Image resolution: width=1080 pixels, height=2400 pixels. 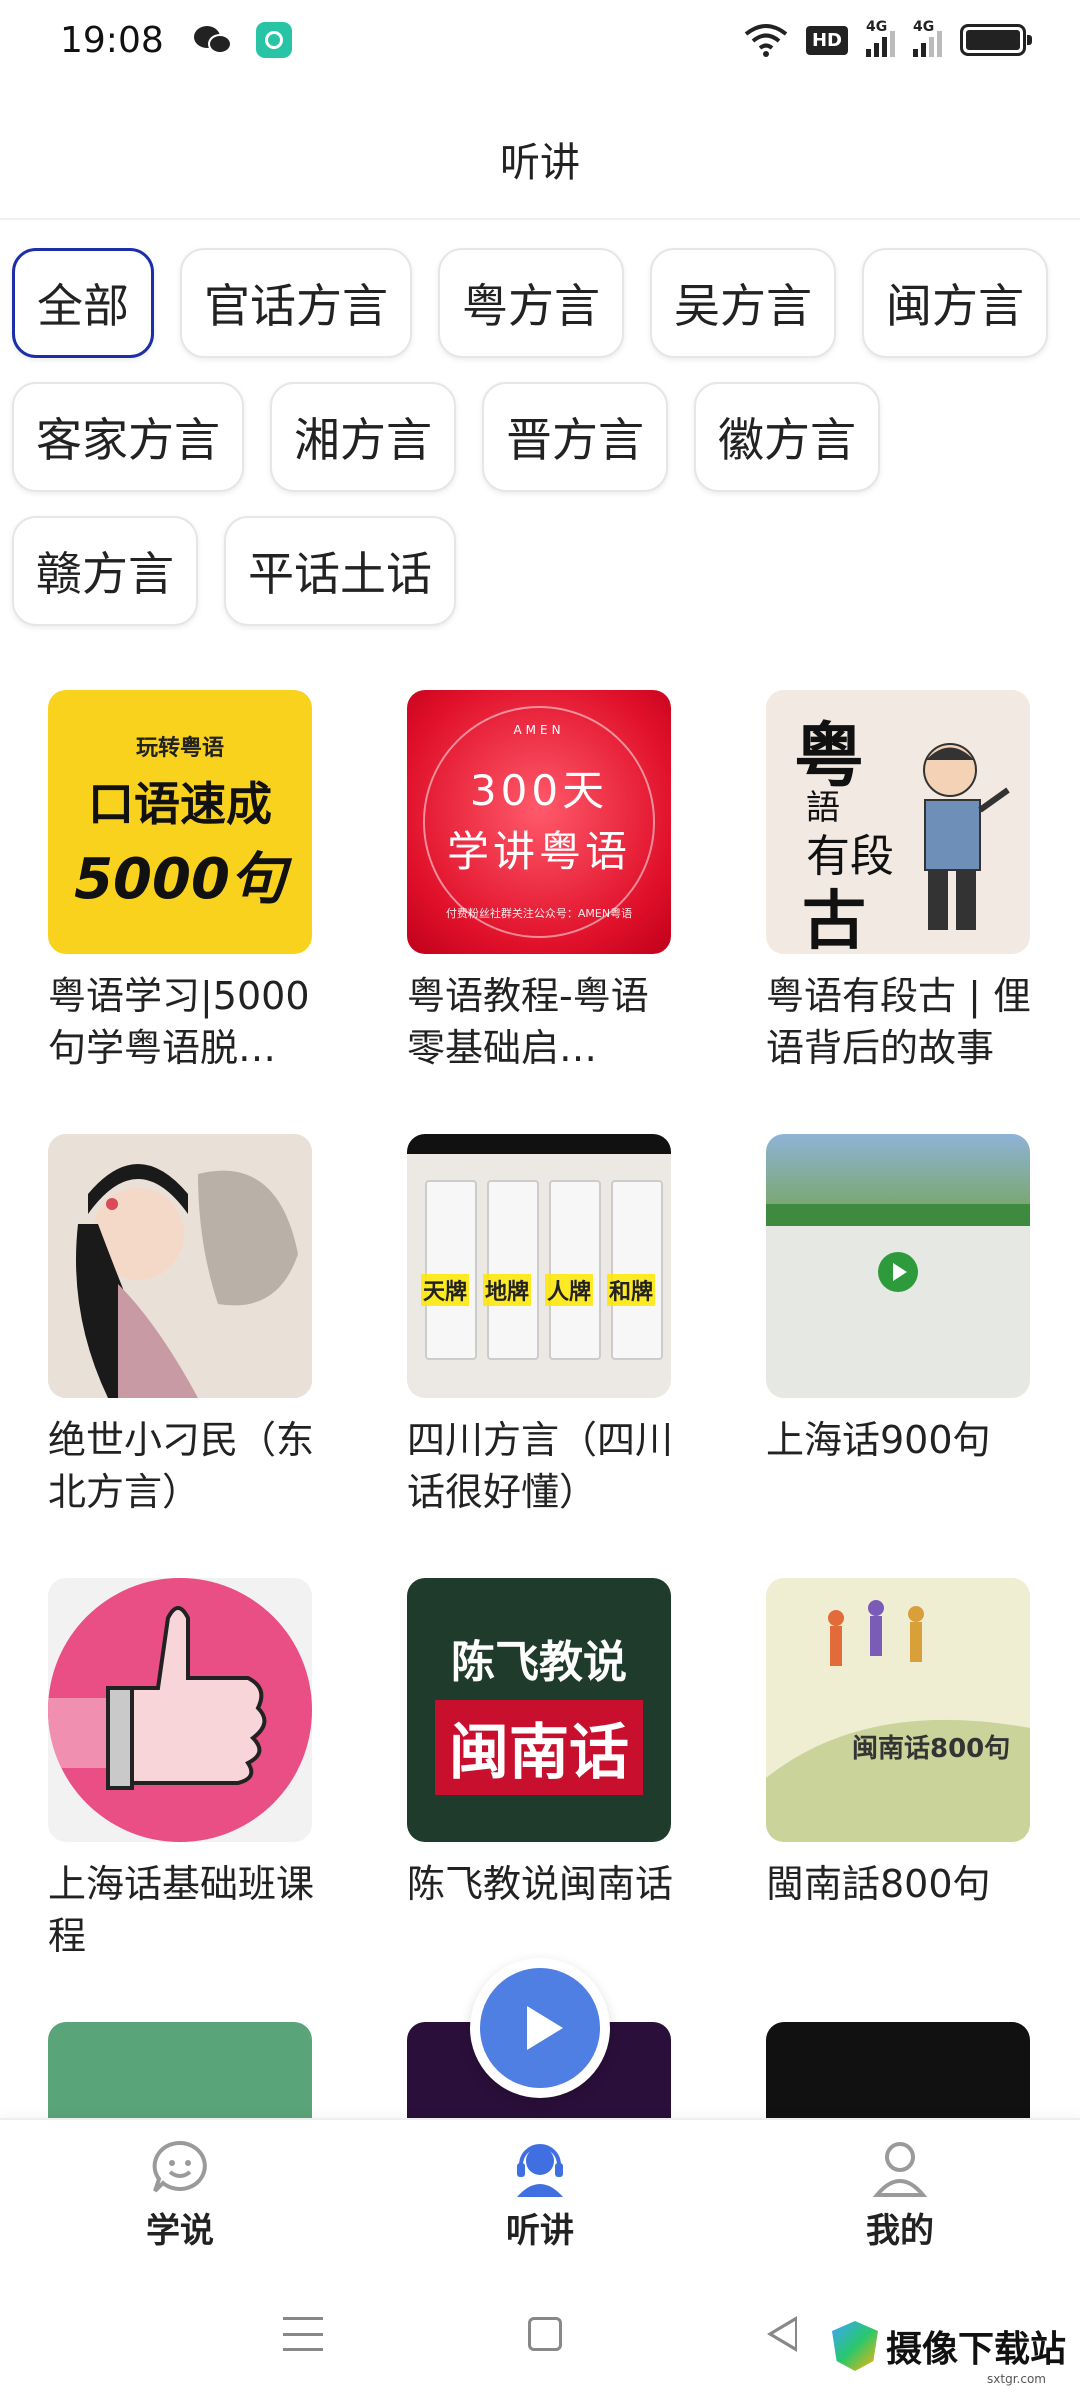 I want to click on album-cover: AMEN 300天 学讲粤语 付费粉丝社群关注公众号：AMEN粤语, so click(x=539, y=822).